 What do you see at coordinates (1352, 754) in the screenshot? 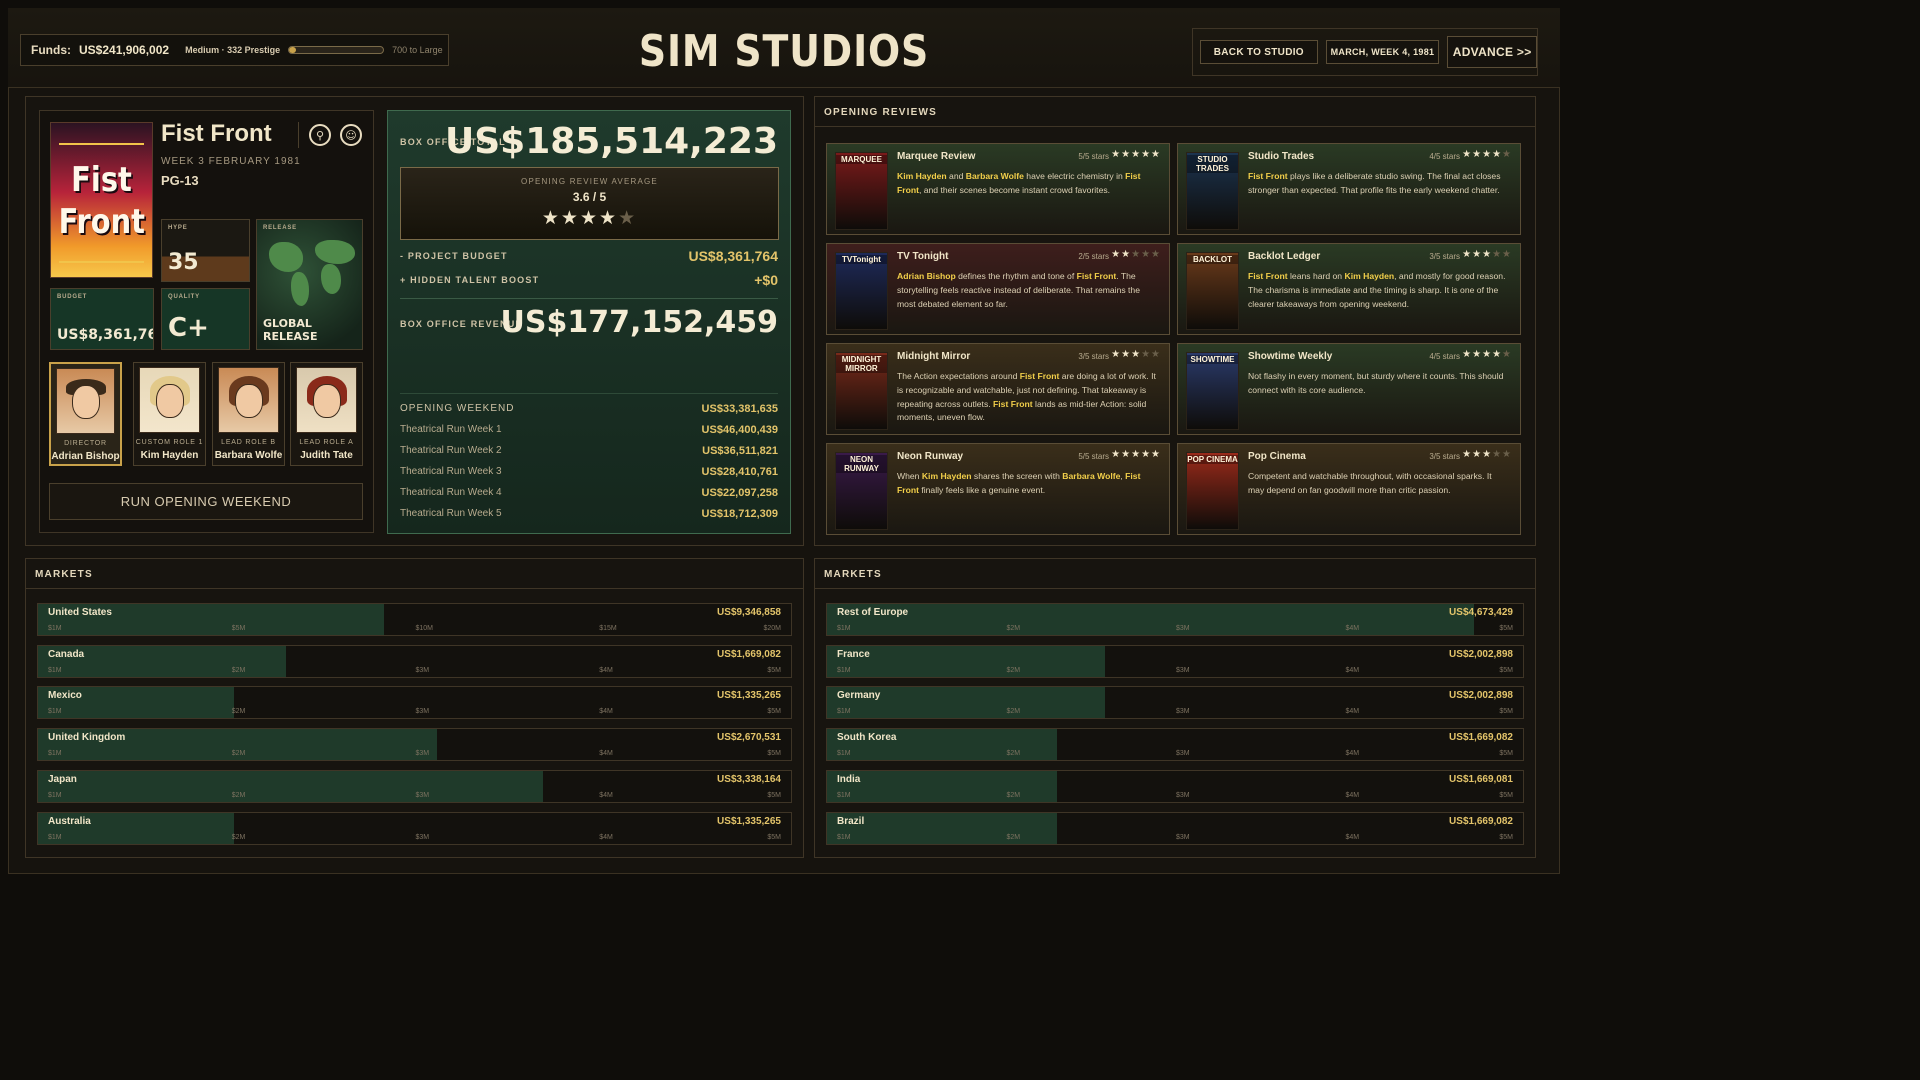
I see `market-tick: $4M` at bounding box center [1352, 754].